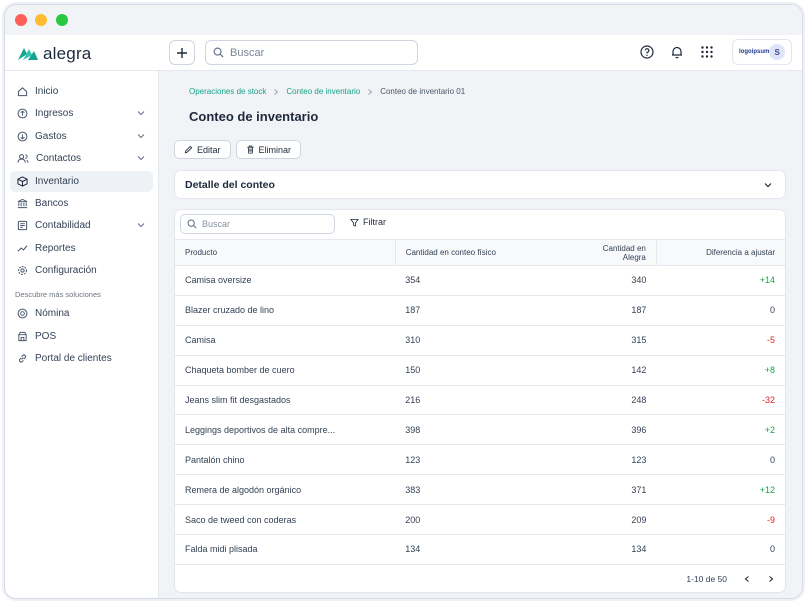 This screenshot has height=603, width=807. What do you see at coordinates (230, 184) in the screenshot?
I see `detail-title: Detalle del conteo` at bounding box center [230, 184].